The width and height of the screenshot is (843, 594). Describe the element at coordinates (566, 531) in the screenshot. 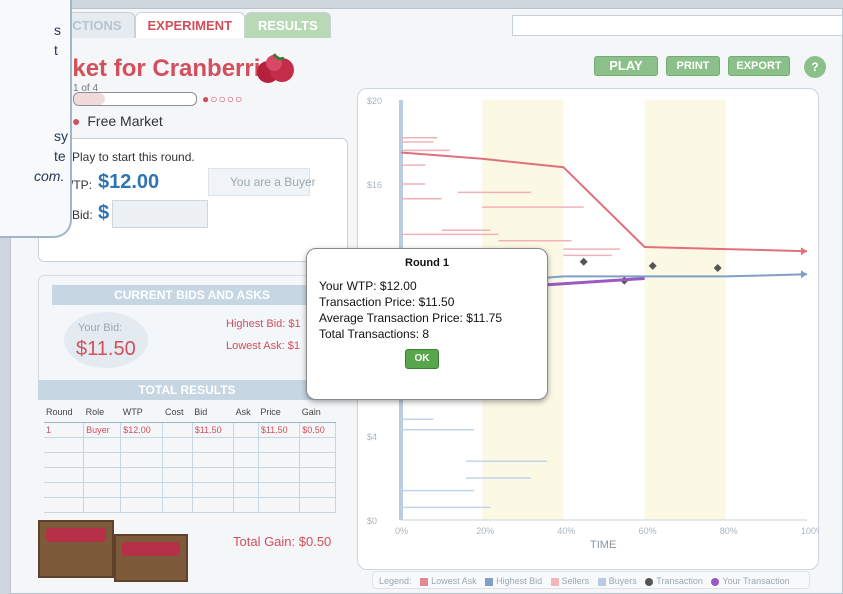

I see `x-tick-label: 40%` at that location.